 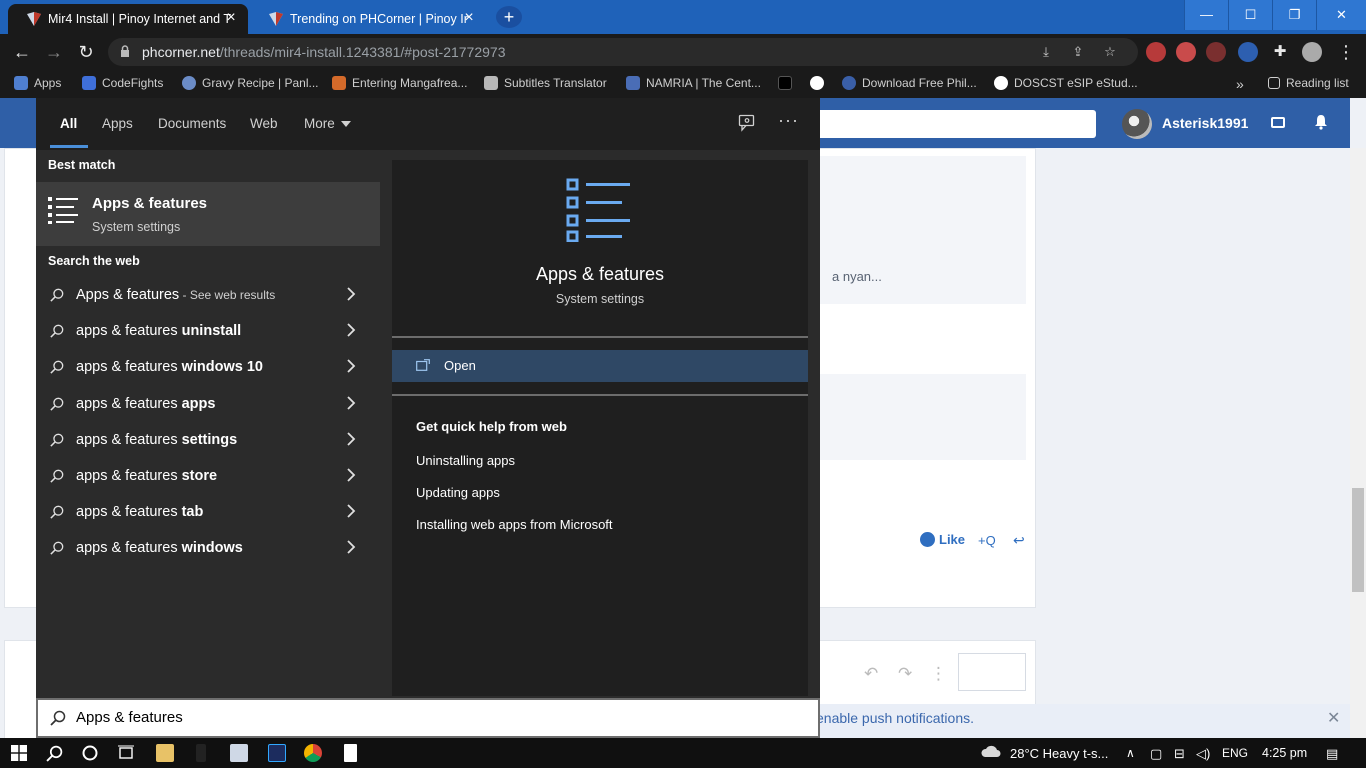 I want to click on web-result-item: apps & features windows 10, so click(x=208, y=368).